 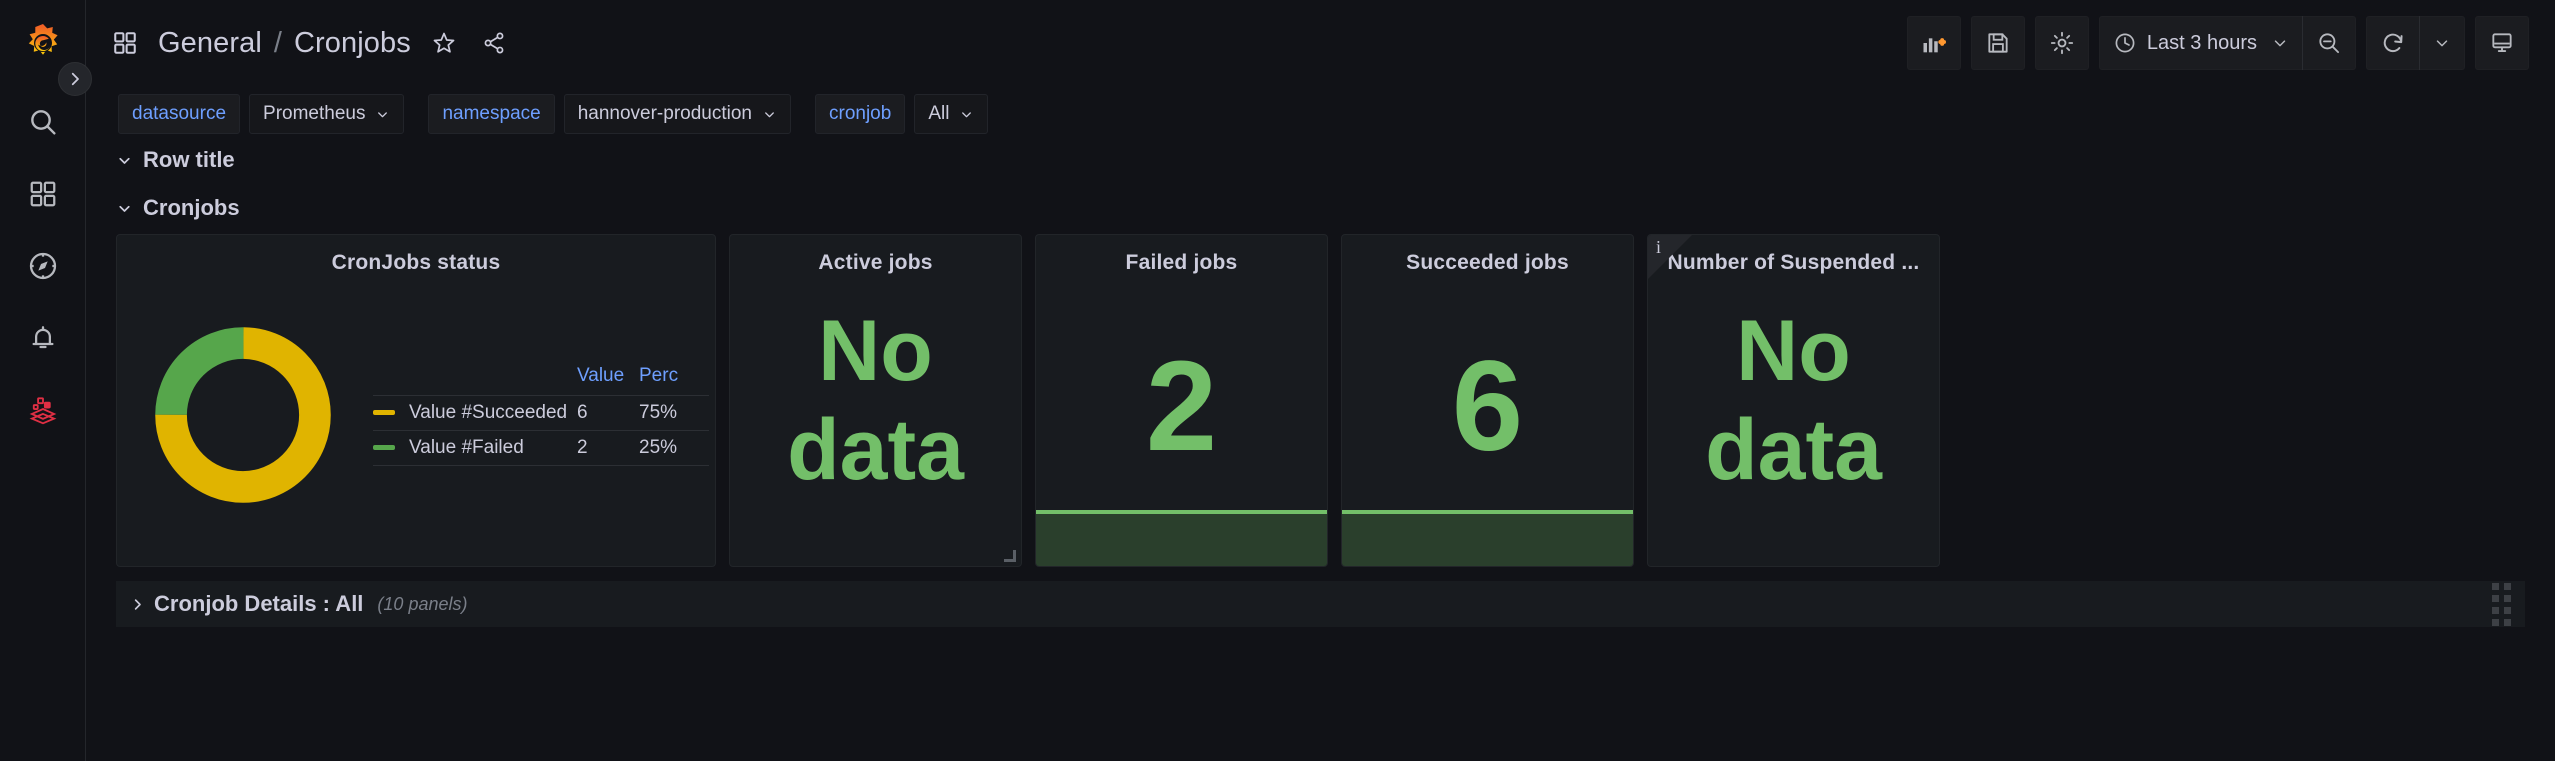 What do you see at coordinates (860, 114) in the screenshot?
I see `variable-cronjob-label: cronjob` at bounding box center [860, 114].